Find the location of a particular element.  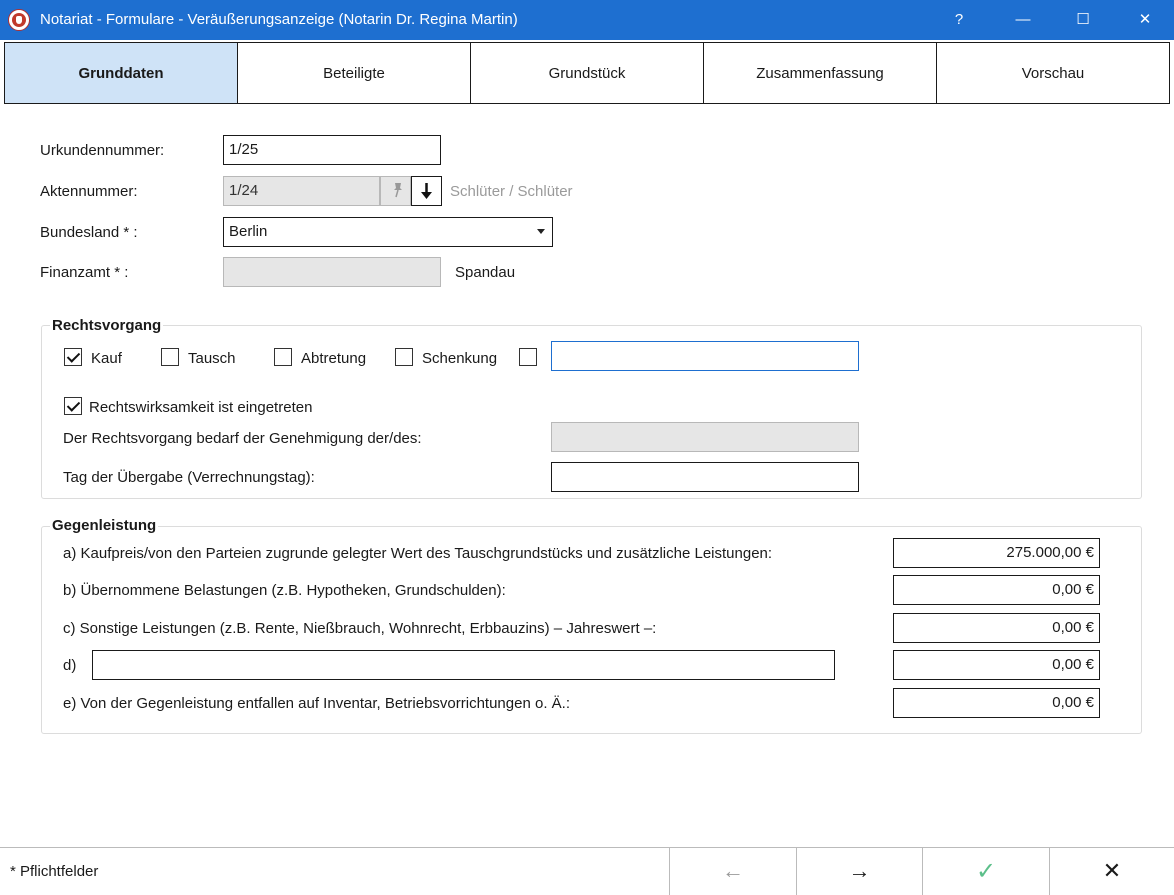

dropdown-arrow-icon is located at coordinates (541, 231).